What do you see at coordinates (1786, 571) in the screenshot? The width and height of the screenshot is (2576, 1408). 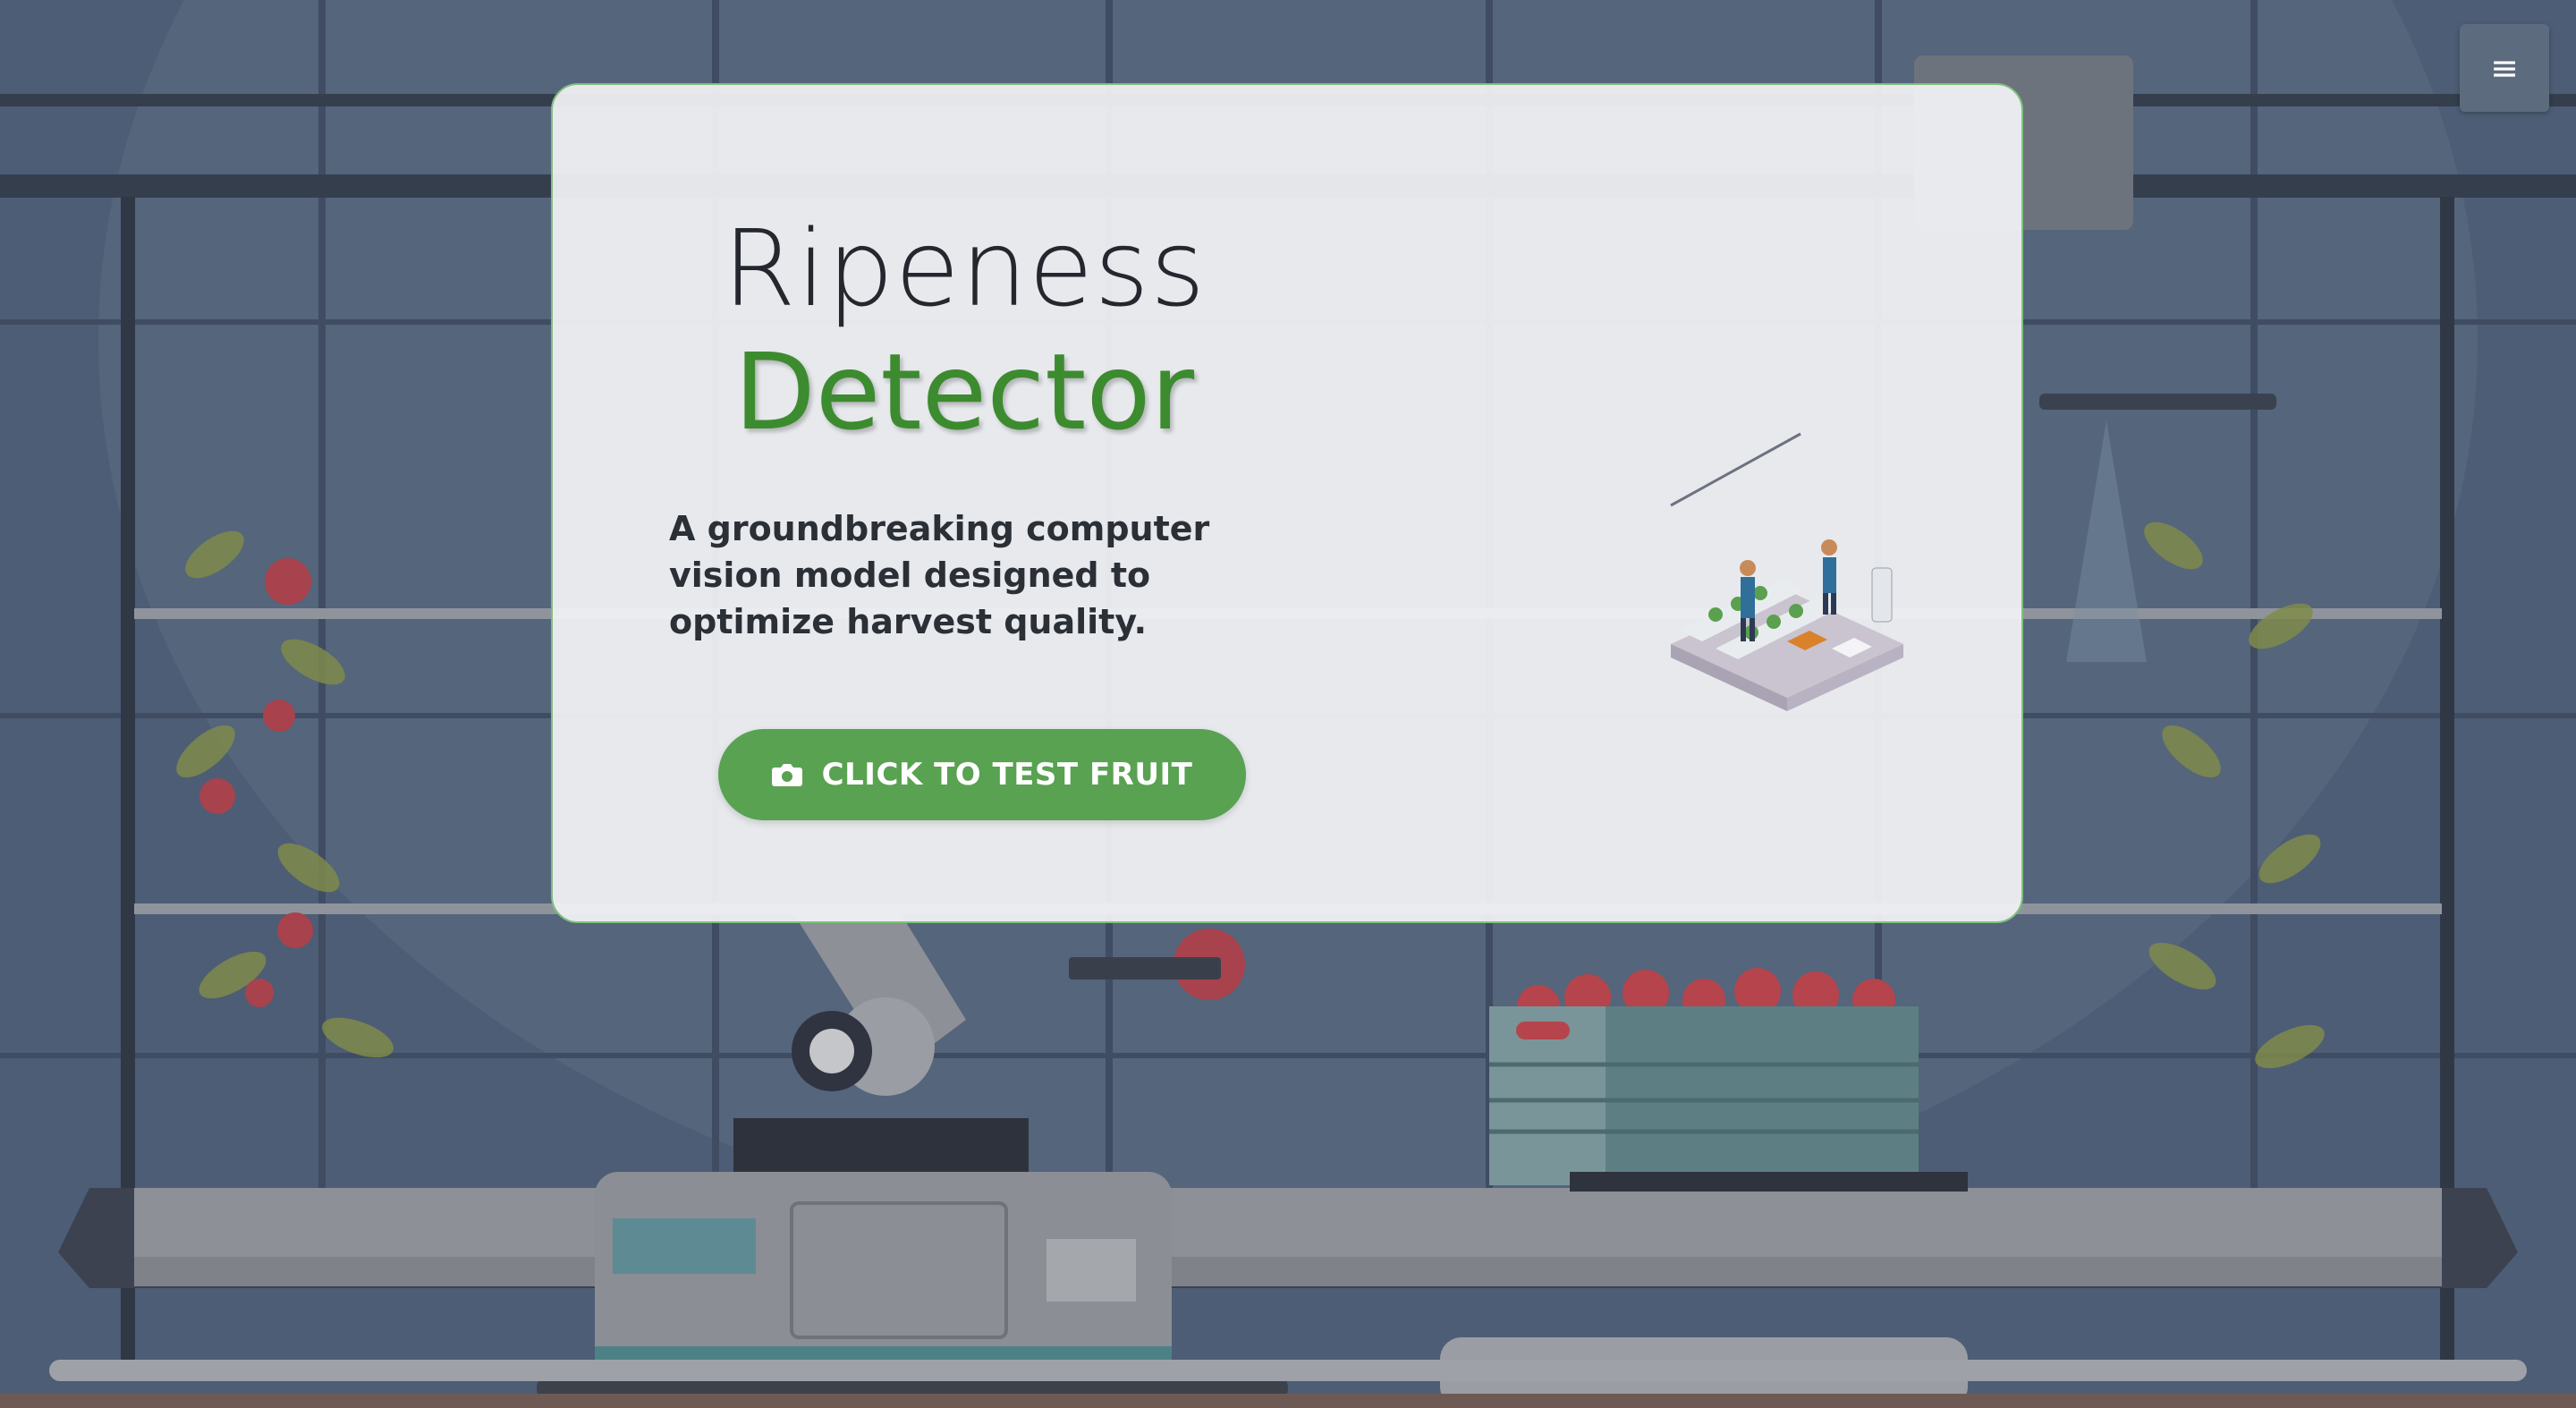 I see `greenhouse-workers-illustration` at bounding box center [1786, 571].